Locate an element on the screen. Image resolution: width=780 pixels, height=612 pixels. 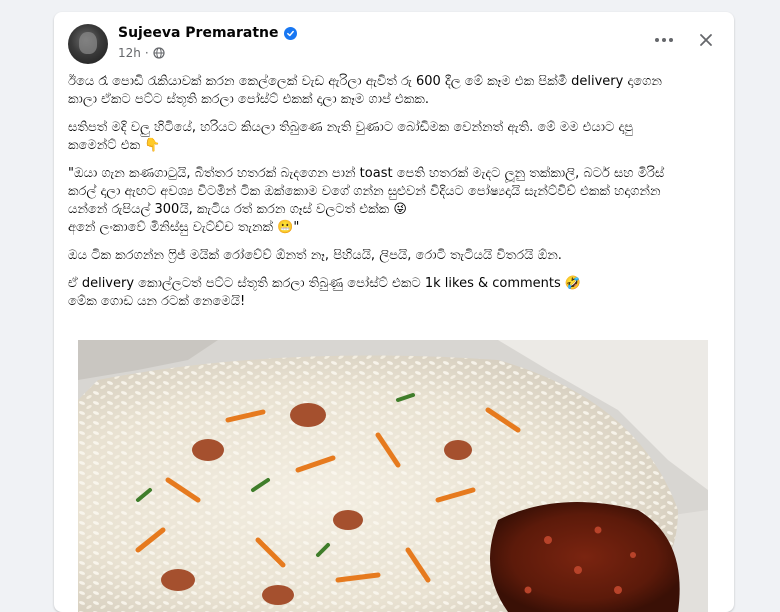
post-line: අනේ ලංකාවේ මිනිස්සු වැට්ච්ච තැනක් 😬" is located at coordinates (184, 227).